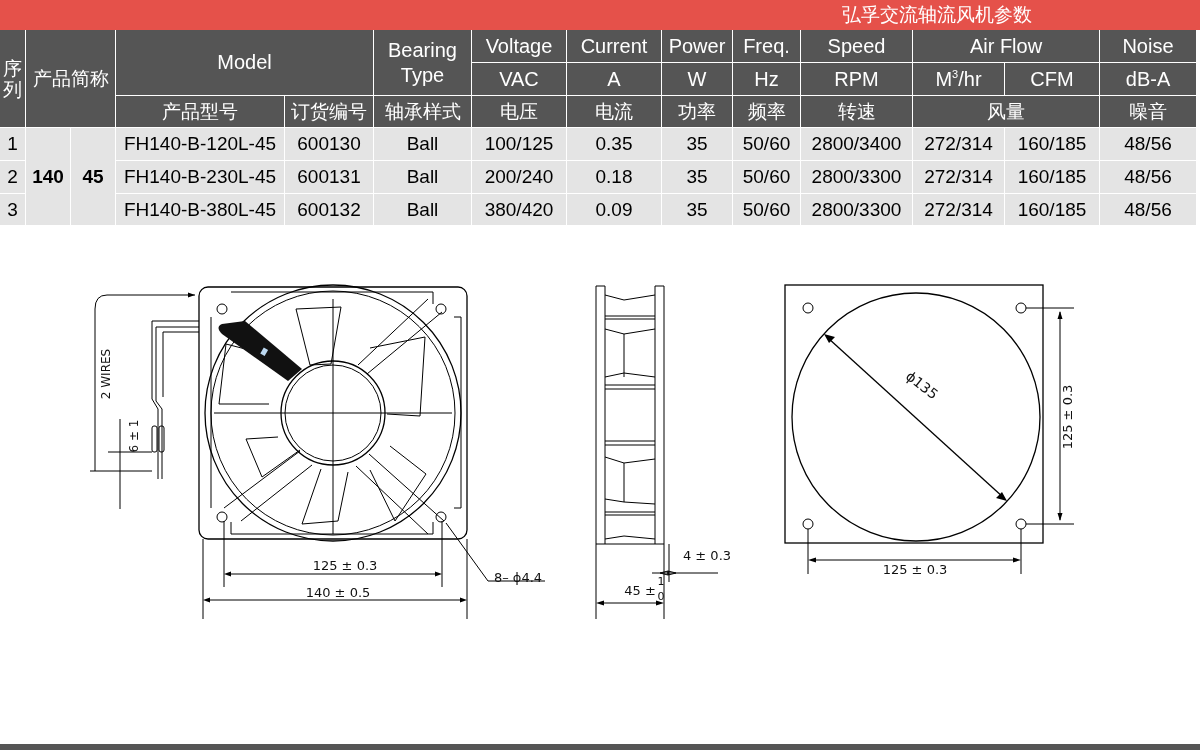 The image size is (1200, 750). What do you see at coordinates (519, 111) in the screenshot?
I see `column-header: 电压` at bounding box center [519, 111].